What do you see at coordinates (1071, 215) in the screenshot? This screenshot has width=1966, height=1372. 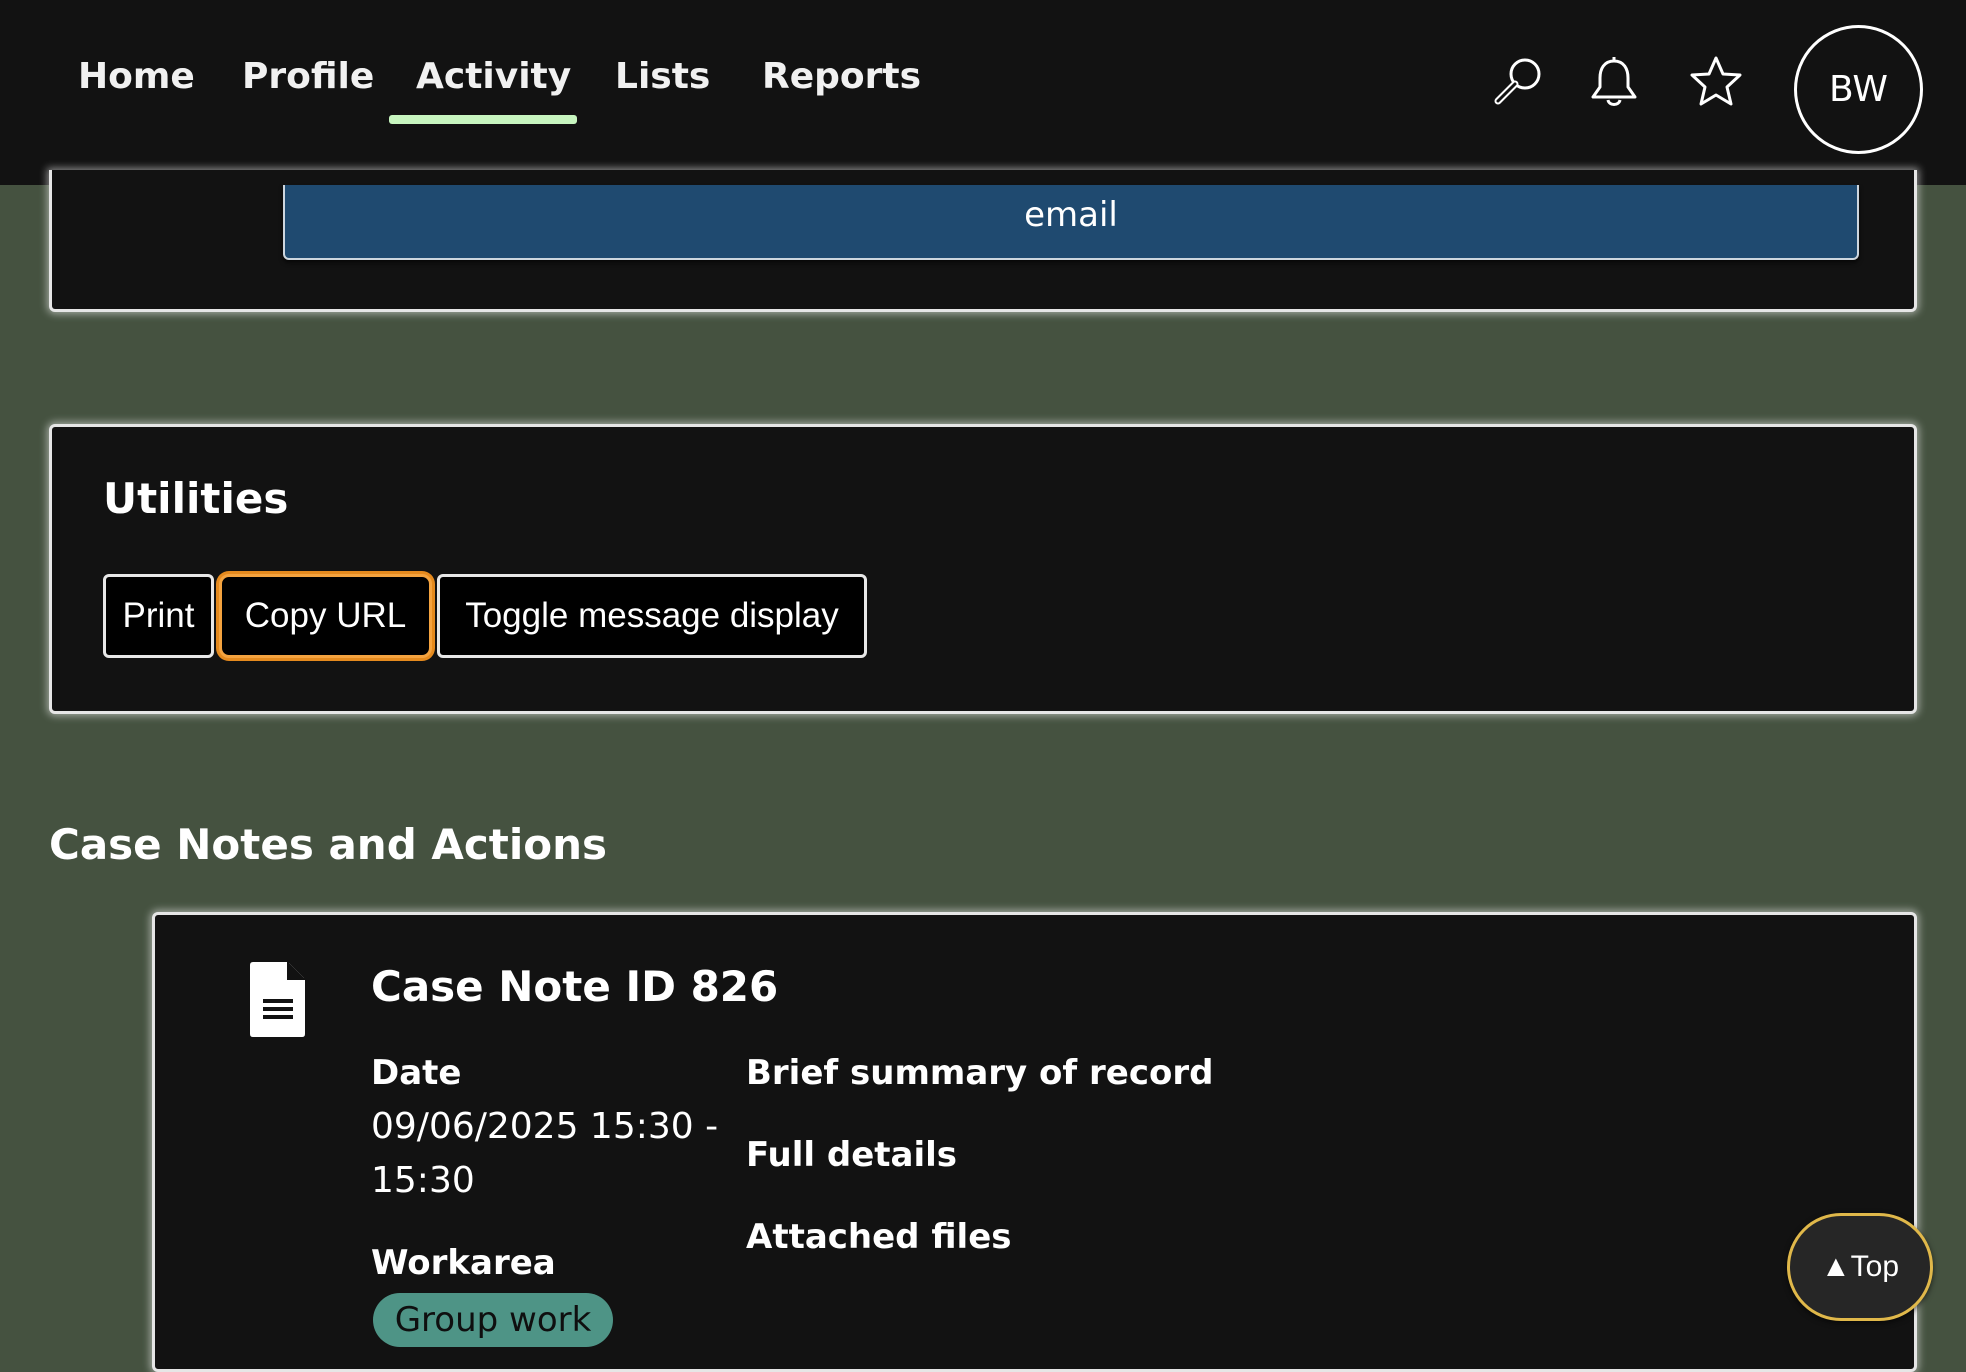 I see `email-button-label: email` at bounding box center [1071, 215].